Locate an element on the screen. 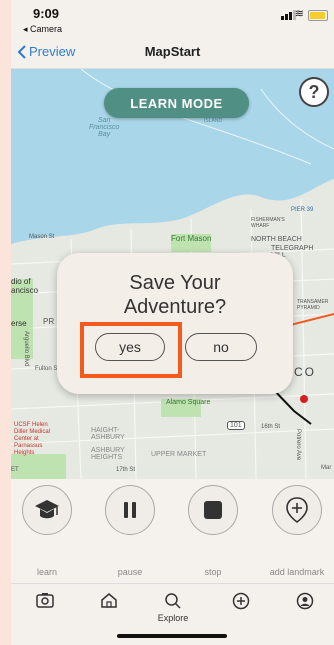 This screenshot has width=334, height=645. status-time: 9:09 is located at coordinates (46, 13).